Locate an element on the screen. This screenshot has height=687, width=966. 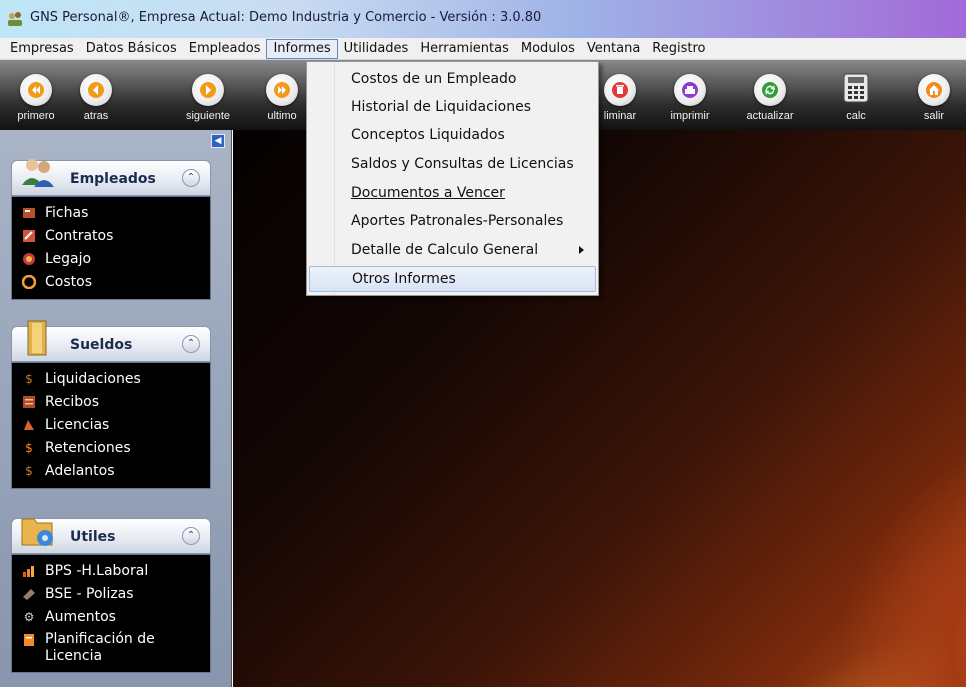
collapse-sidebar-icon: ◀ is located at coordinates (218, 141).